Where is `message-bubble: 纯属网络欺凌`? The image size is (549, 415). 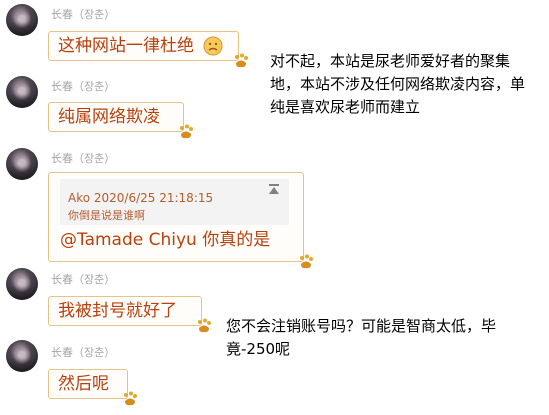
message-bubble: 纯属网络欺凌 is located at coordinates (120, 120).